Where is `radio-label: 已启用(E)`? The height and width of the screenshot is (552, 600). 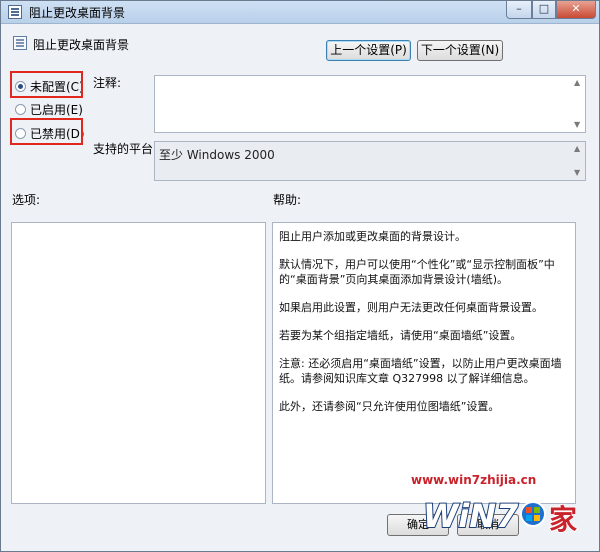 radio-label: 已启用(E) is located at coordinates (56, 110).